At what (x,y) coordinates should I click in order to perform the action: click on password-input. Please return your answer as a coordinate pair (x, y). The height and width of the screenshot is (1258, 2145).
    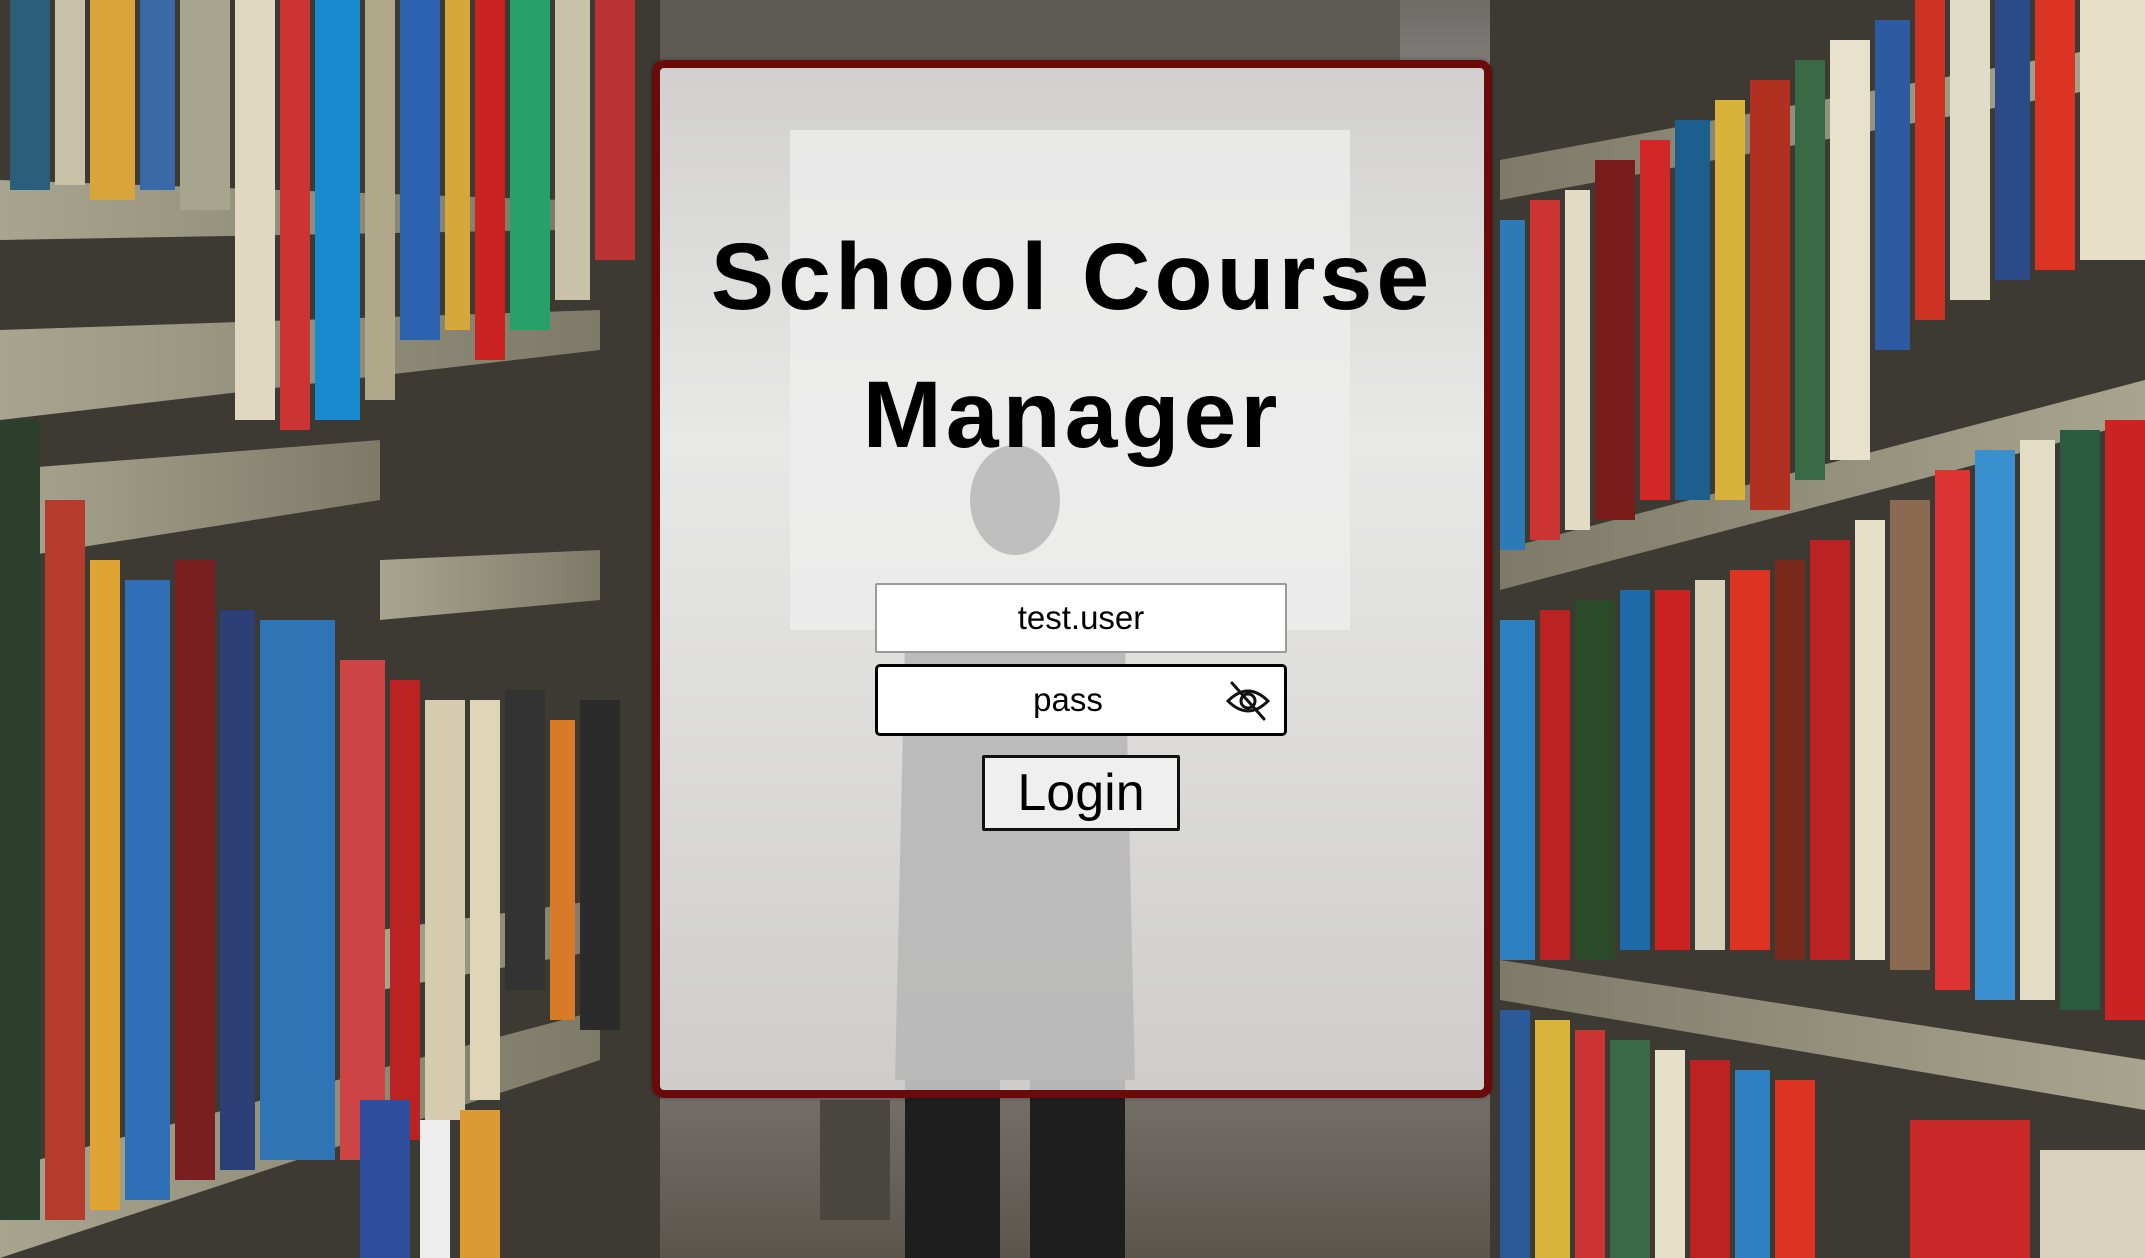
    Looking at the image, I should click on (1068, 700).